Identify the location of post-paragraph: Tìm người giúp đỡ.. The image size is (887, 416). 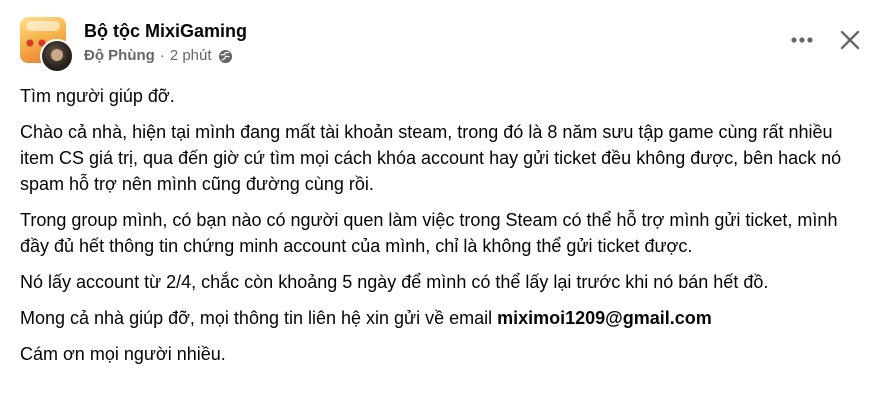
(97, 96).